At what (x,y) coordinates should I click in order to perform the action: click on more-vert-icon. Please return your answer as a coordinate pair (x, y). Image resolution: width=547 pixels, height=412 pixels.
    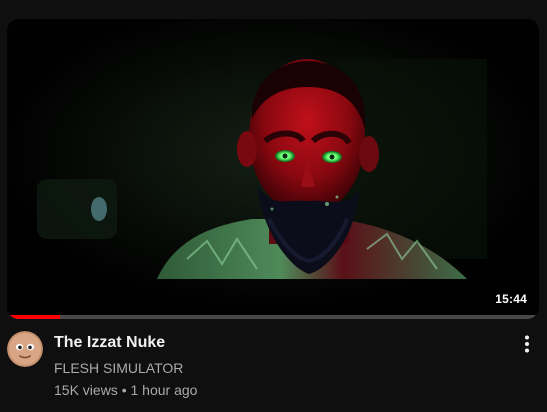
    Looking at the image, I should click on (527, 344).